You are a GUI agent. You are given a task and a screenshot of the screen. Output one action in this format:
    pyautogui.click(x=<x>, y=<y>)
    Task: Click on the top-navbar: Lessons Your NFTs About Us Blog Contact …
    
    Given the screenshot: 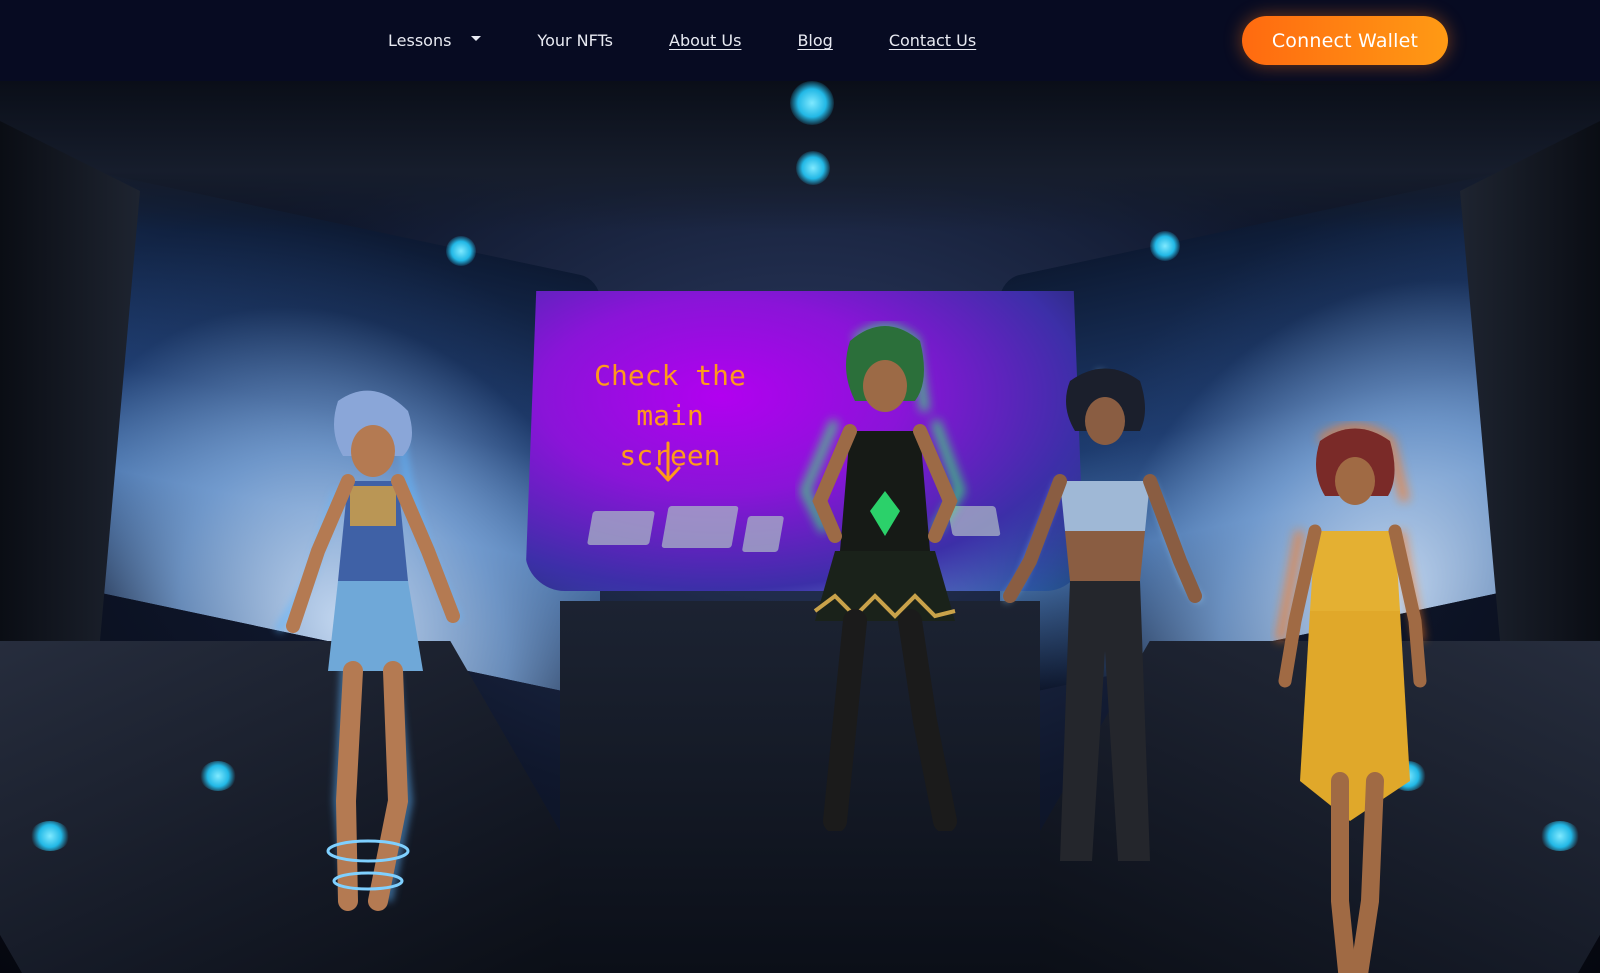 What is the action you would take?
    pyautogui.click(x=800, y=40)
    